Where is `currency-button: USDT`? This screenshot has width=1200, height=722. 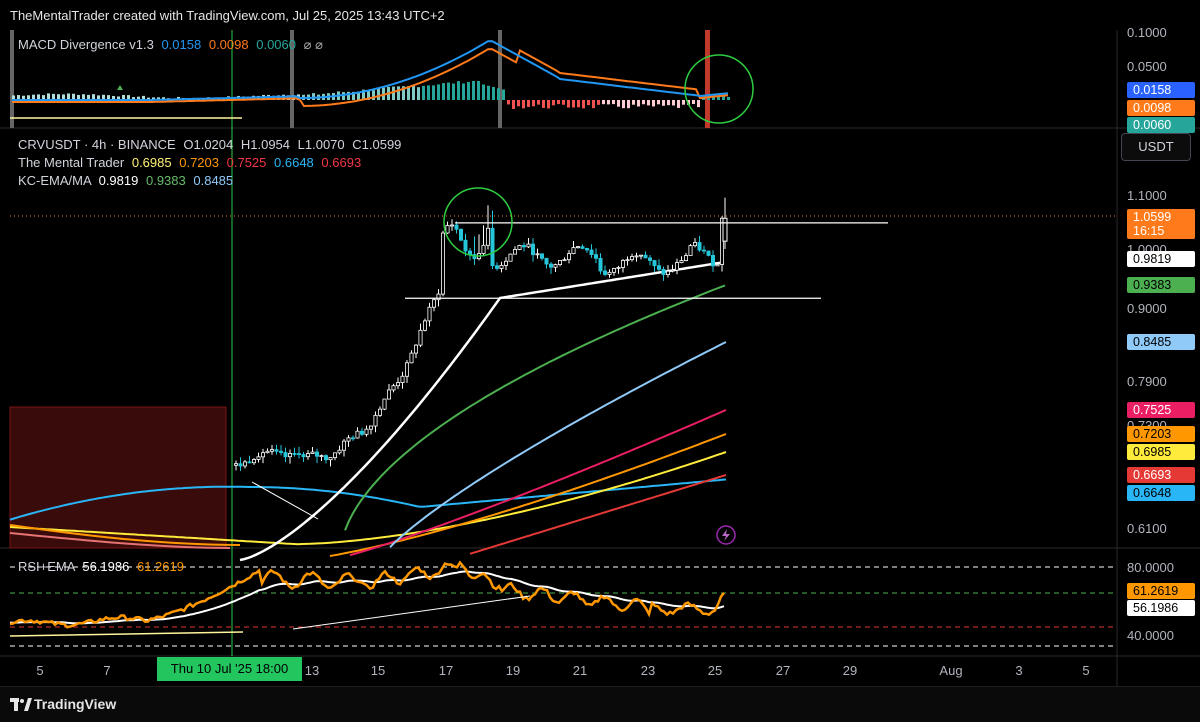 currency-button: USDT is located at coordinates (1156, 147).